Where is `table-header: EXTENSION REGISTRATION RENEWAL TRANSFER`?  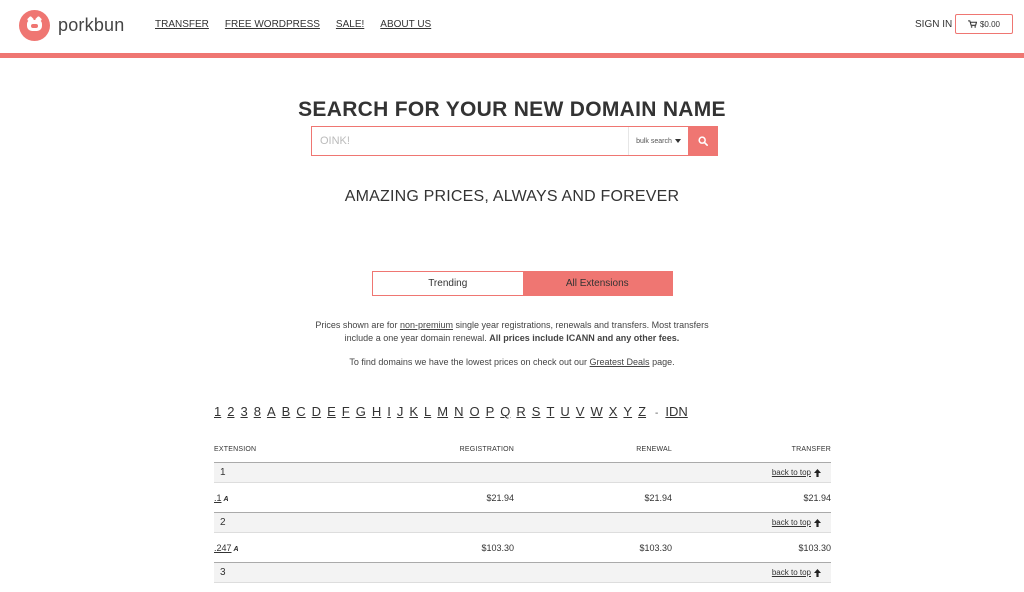 table-header: EXTENSION REGISTRATION RENEWAL TRANSFER is located at coordinates (522, 449).